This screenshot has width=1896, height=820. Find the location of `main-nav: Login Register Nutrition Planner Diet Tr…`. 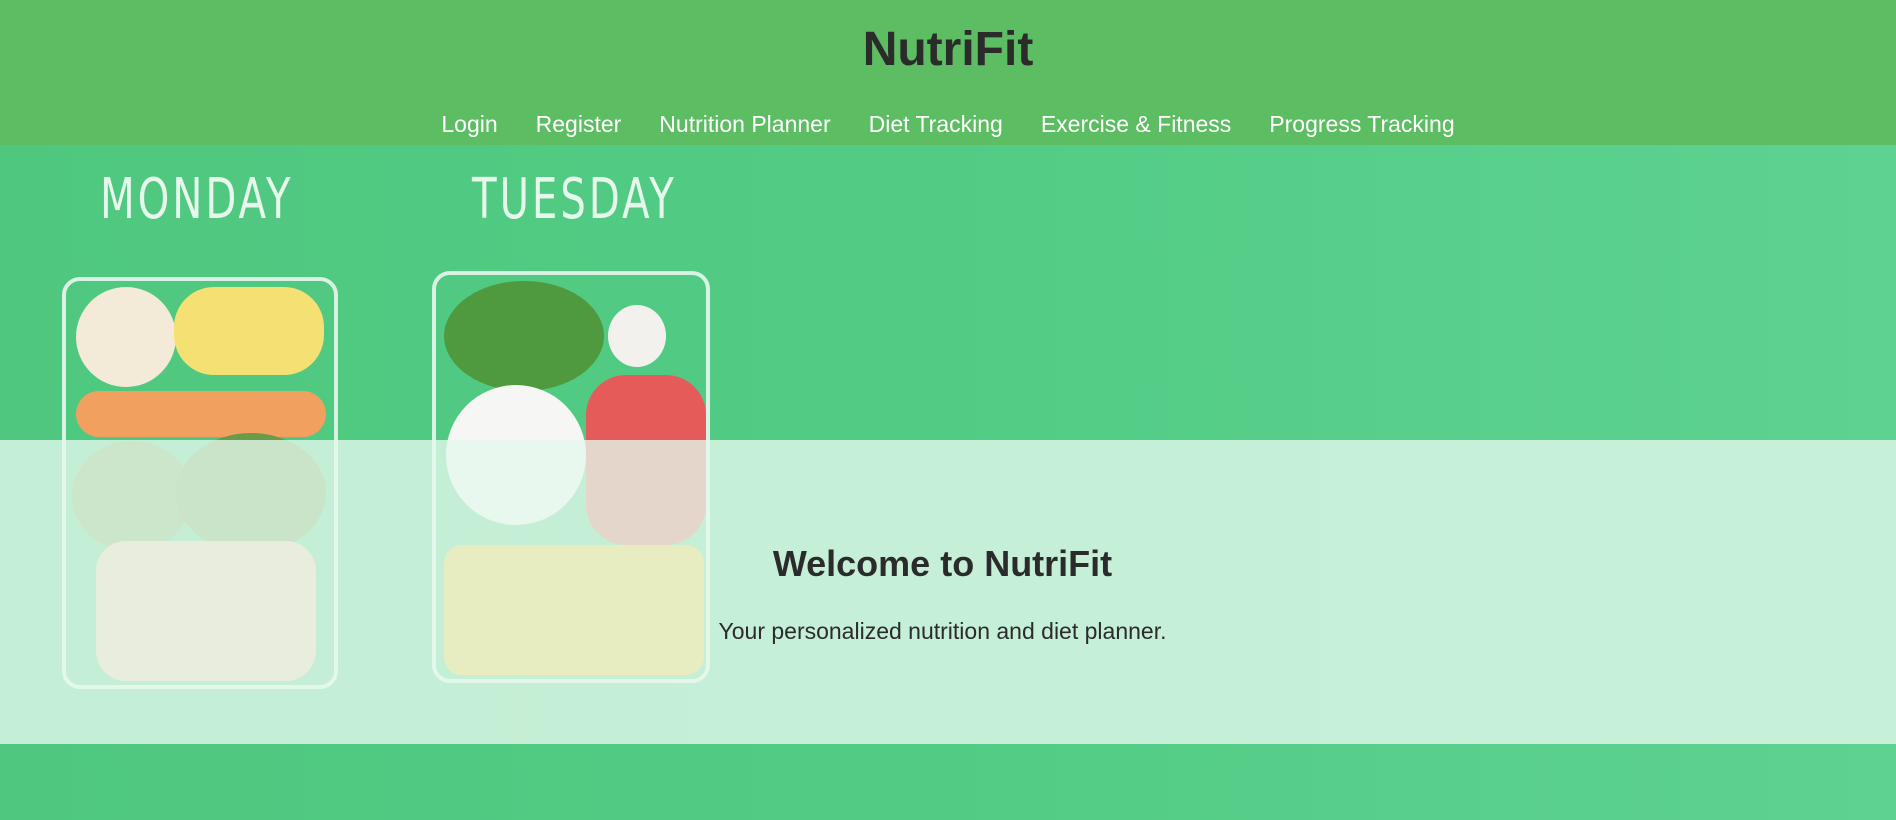

main-nav: Login Register Nutrition Planner Diet Tr… is located at coordinates (948, 124).